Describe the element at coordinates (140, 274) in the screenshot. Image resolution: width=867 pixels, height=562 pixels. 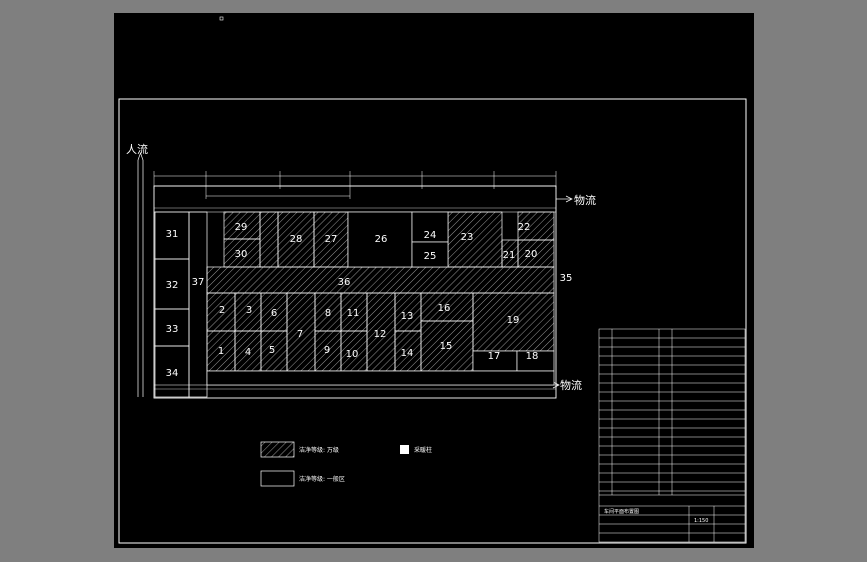
I see `people-flow-arrow` at that location.